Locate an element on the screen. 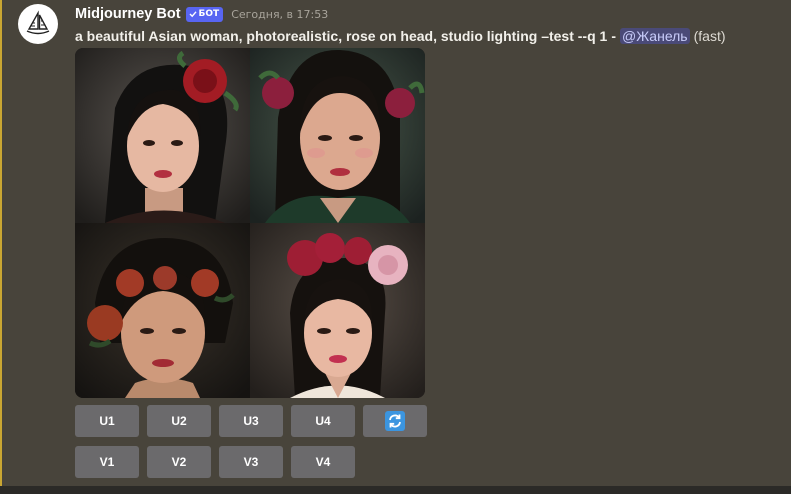  bottom-strip is located at coordinates (395, 490).